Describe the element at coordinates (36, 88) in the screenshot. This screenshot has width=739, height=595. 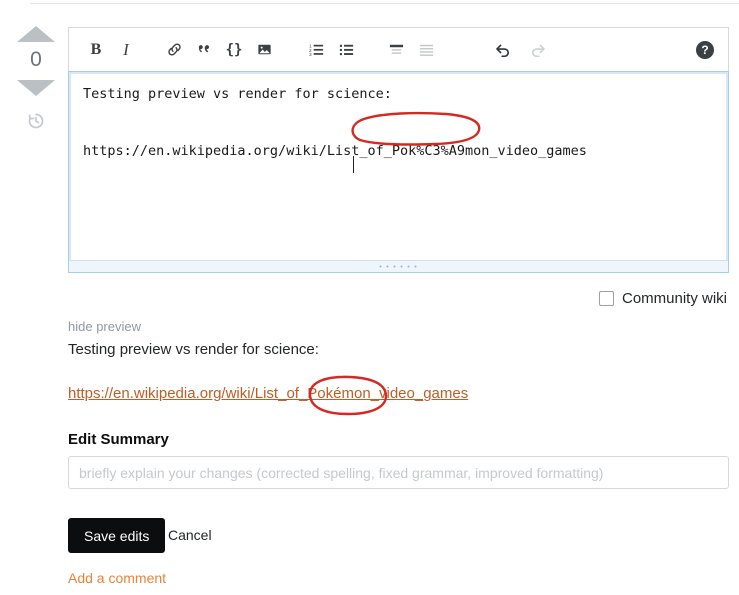
I see `downvote-arrow-icon` at that location.